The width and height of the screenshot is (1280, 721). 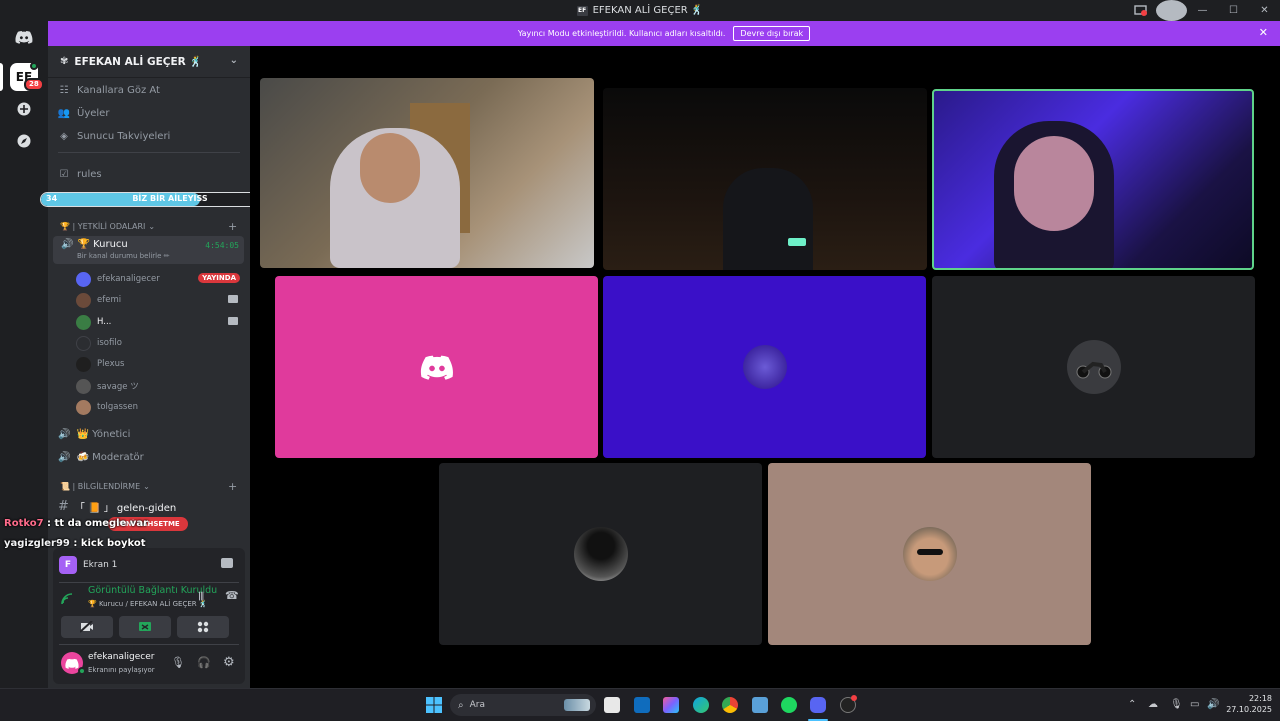 What do you see at coordinates (67, 599) in the screenshot?
I see `signal-icon` at bounding box center [67, 599].